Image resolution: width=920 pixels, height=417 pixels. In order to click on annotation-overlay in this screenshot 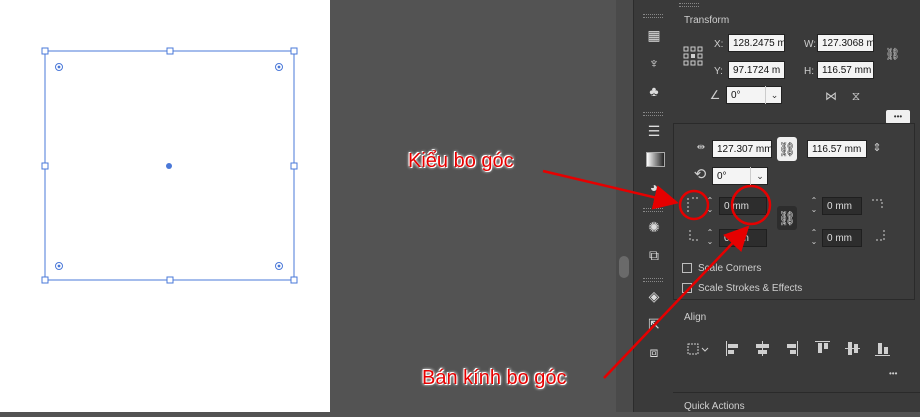, I will do `click(657, 274)`.